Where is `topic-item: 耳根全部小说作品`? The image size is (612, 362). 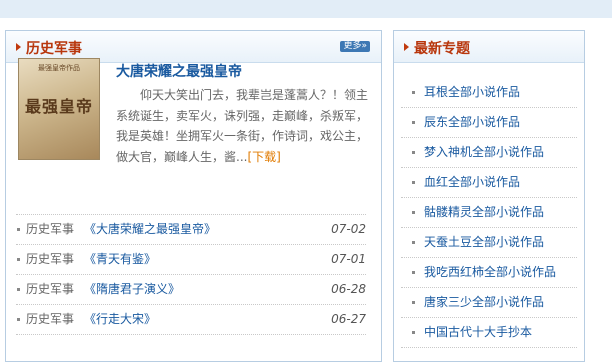 topic-item: 耳根全部小说作品 is located at coordinates (489, 93).